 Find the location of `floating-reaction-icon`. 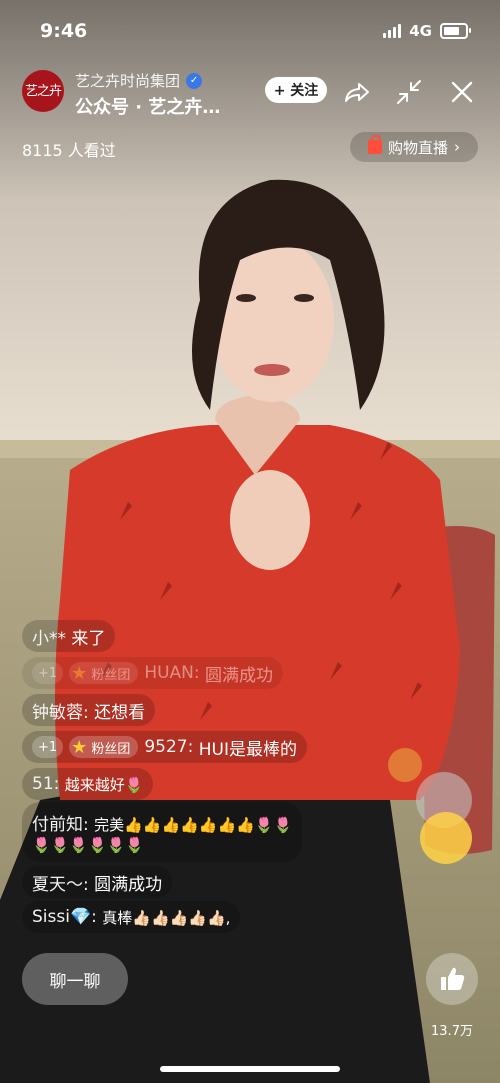

floating-reaction-icon is located at coordinates (405, 765).